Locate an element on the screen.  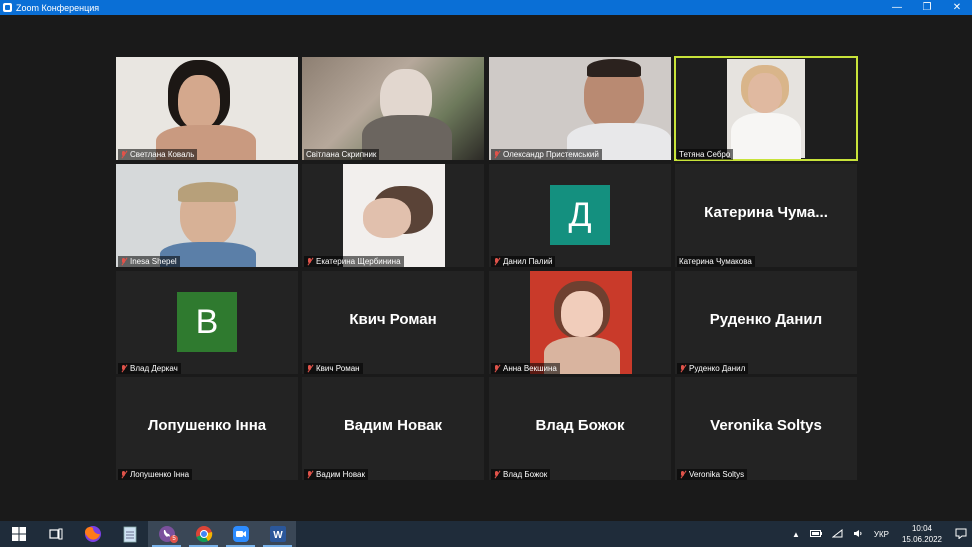
participant-tile: Квич Роман Квич Роман is located at coordinates (393, 322).